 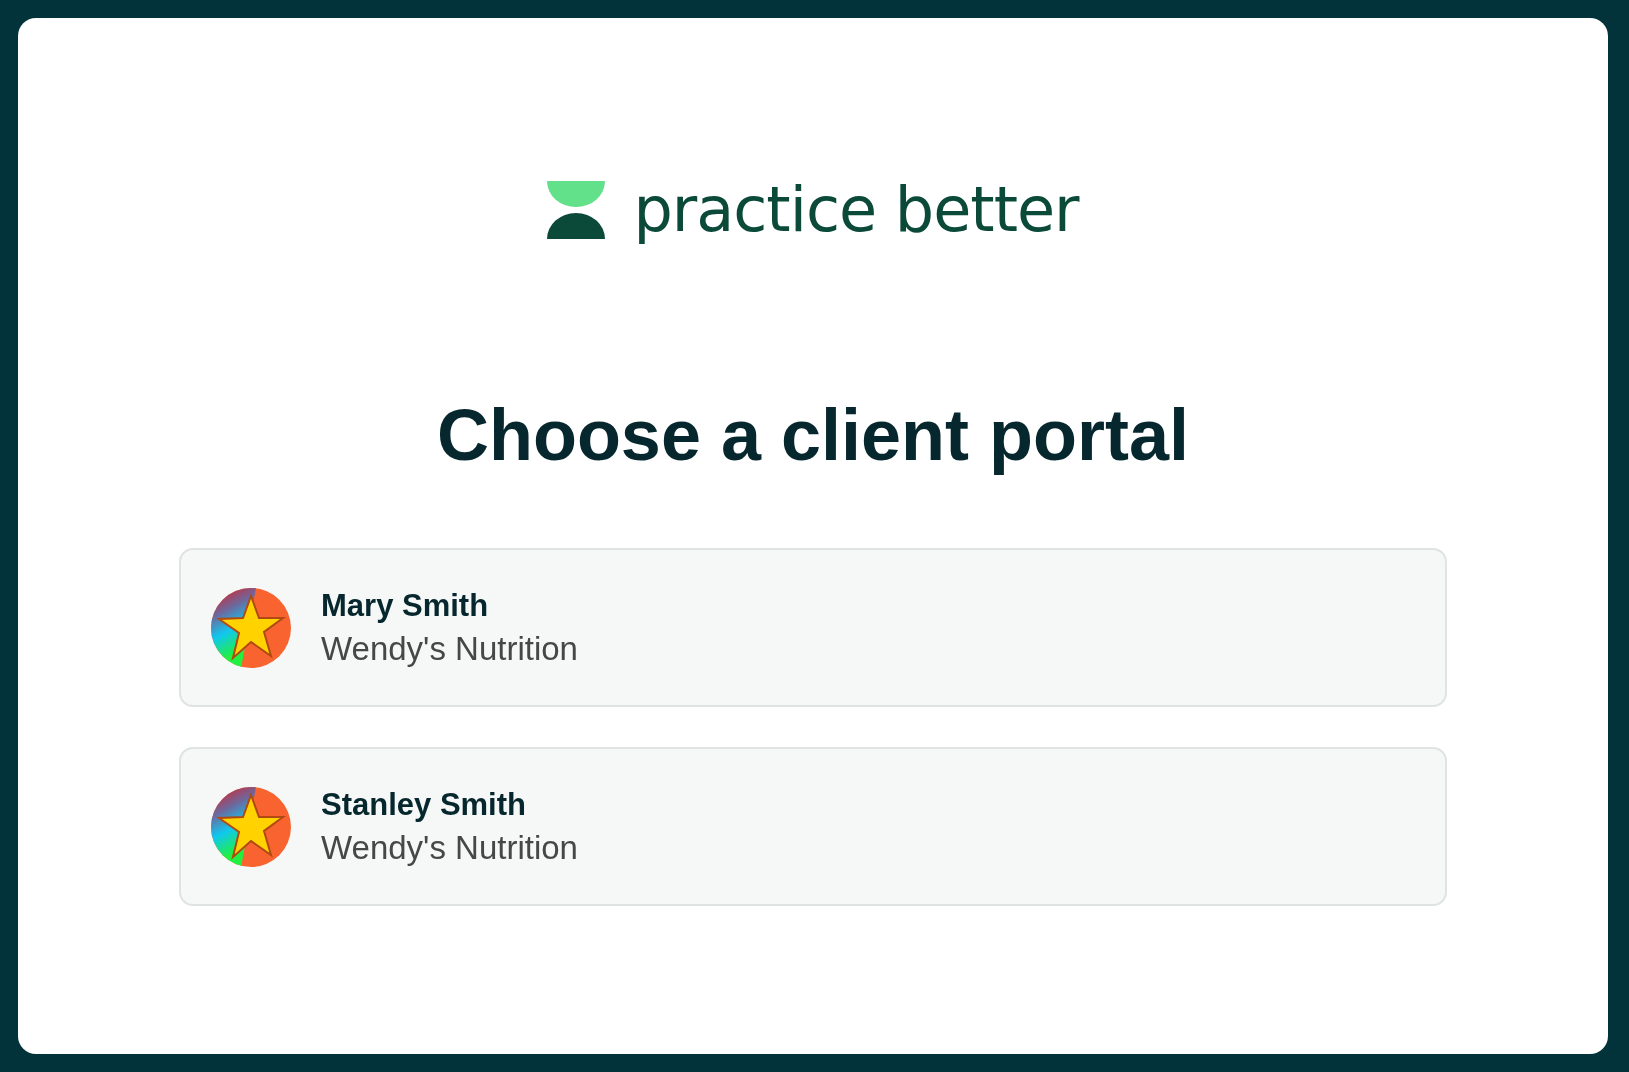 What do you see at coordinates (813, 628) in the screenshot?
I see `portal-option: Mary Smith Wendy's Nutrition` at bounding box center [813, 628].